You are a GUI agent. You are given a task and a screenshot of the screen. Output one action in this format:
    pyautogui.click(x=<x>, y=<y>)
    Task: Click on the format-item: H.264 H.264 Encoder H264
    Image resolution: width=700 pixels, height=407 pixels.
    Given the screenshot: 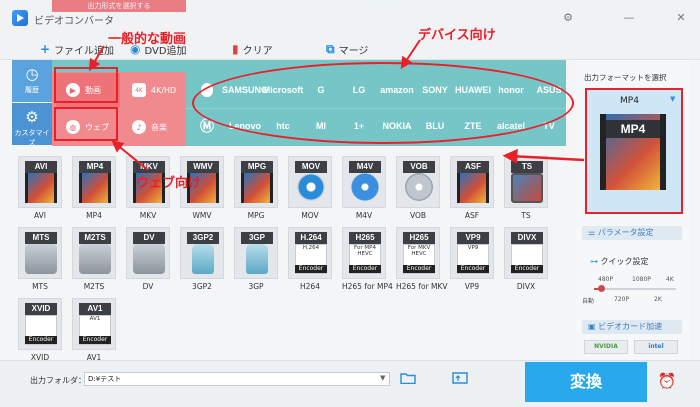 What is the action you would take?
    pyautogui.click(x=310, y=261)
    